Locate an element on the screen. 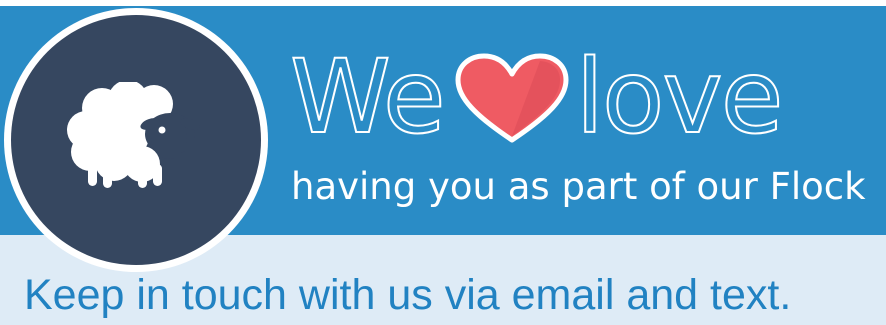  headline-word-love: love is located at coordinates (680, 97).